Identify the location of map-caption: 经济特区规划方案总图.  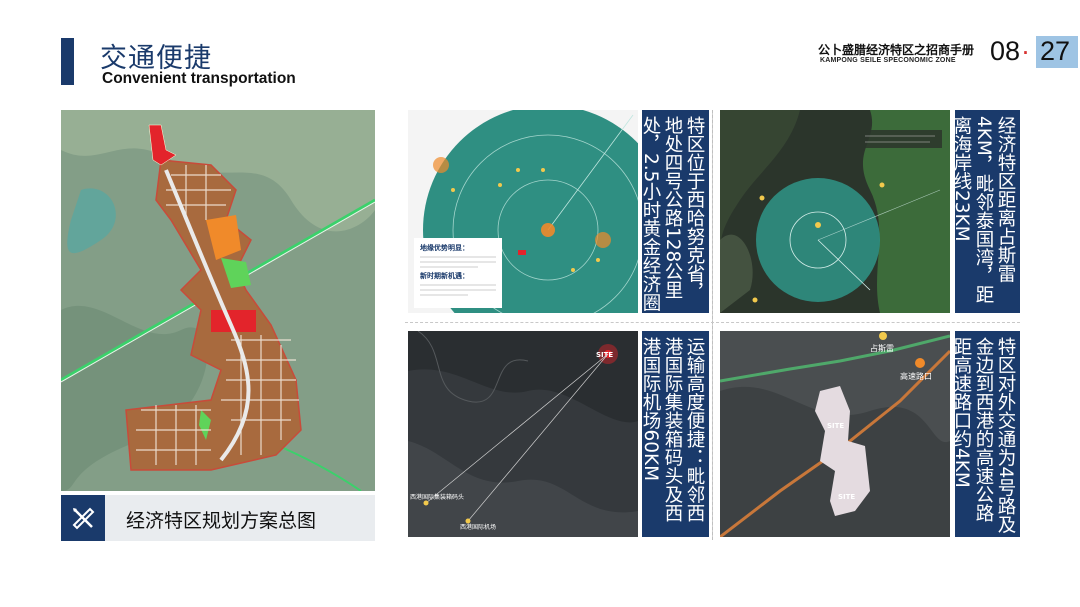
(221, 521).